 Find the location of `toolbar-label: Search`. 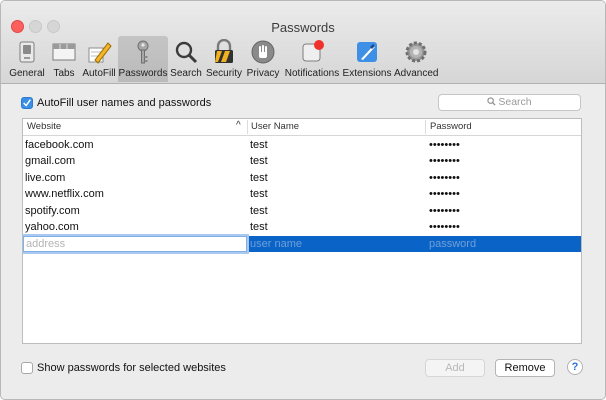

toolbar-label: Search is located at coordinates (186, 73).